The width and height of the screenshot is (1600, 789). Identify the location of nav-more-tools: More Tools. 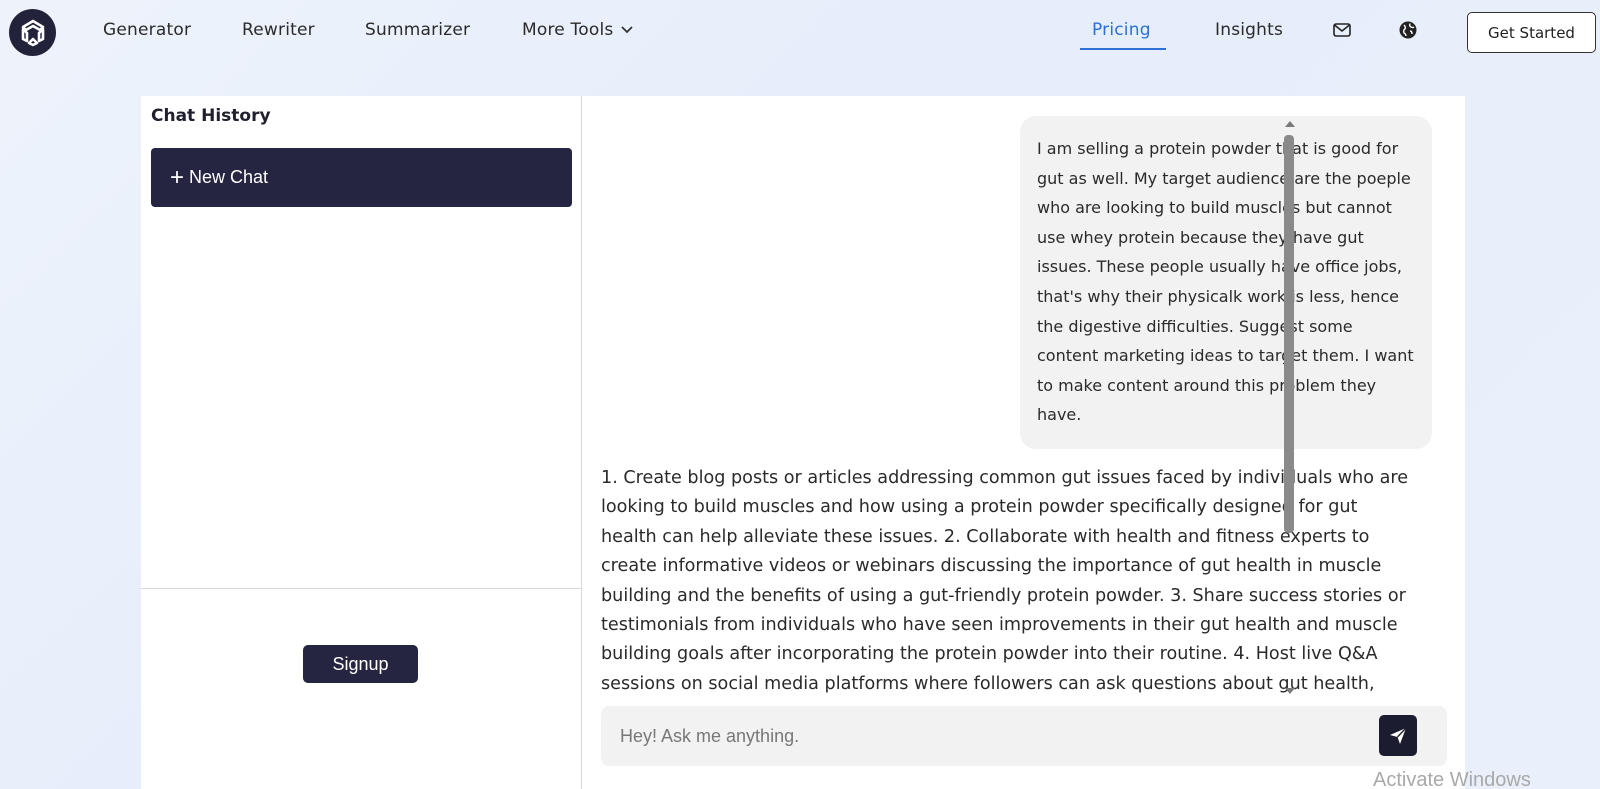
(578, 30).